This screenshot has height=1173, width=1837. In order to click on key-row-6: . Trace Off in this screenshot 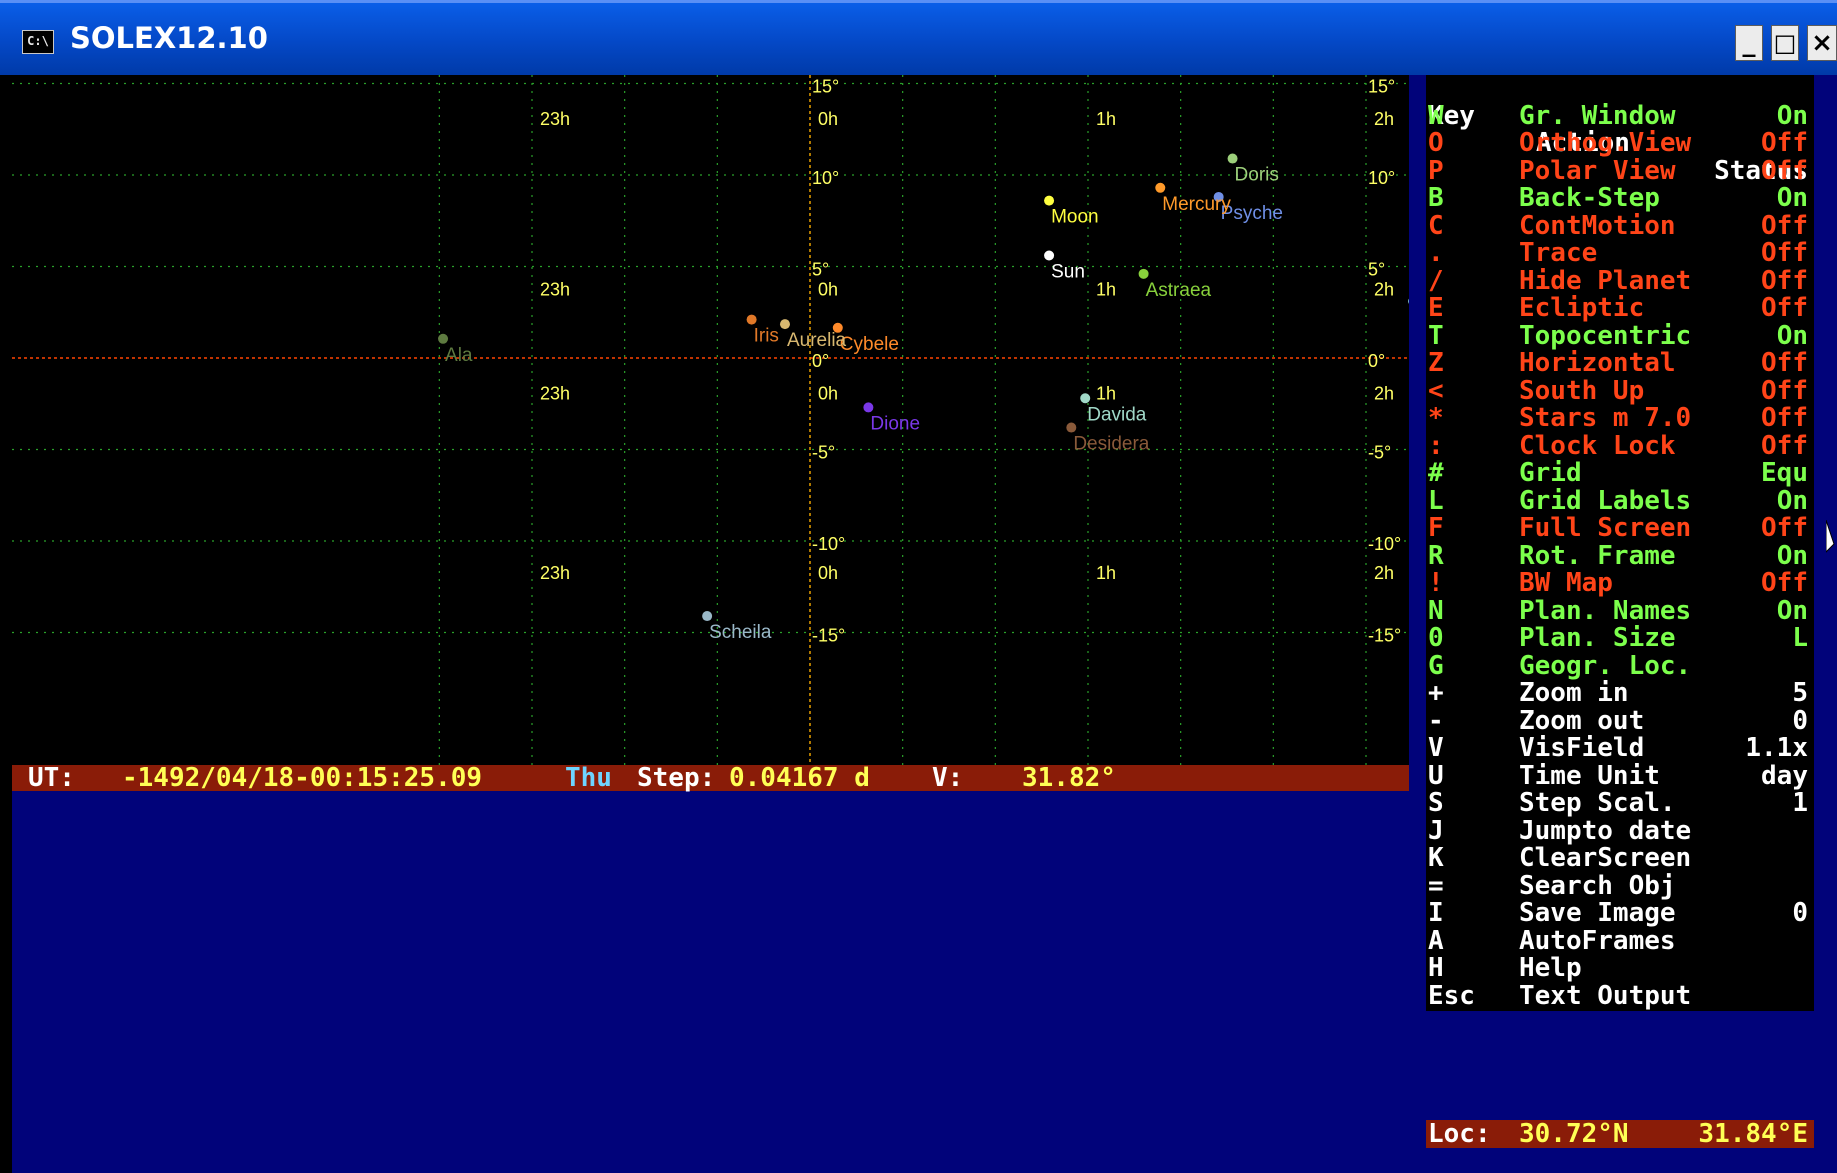, I will do `click(1620, 253)`.